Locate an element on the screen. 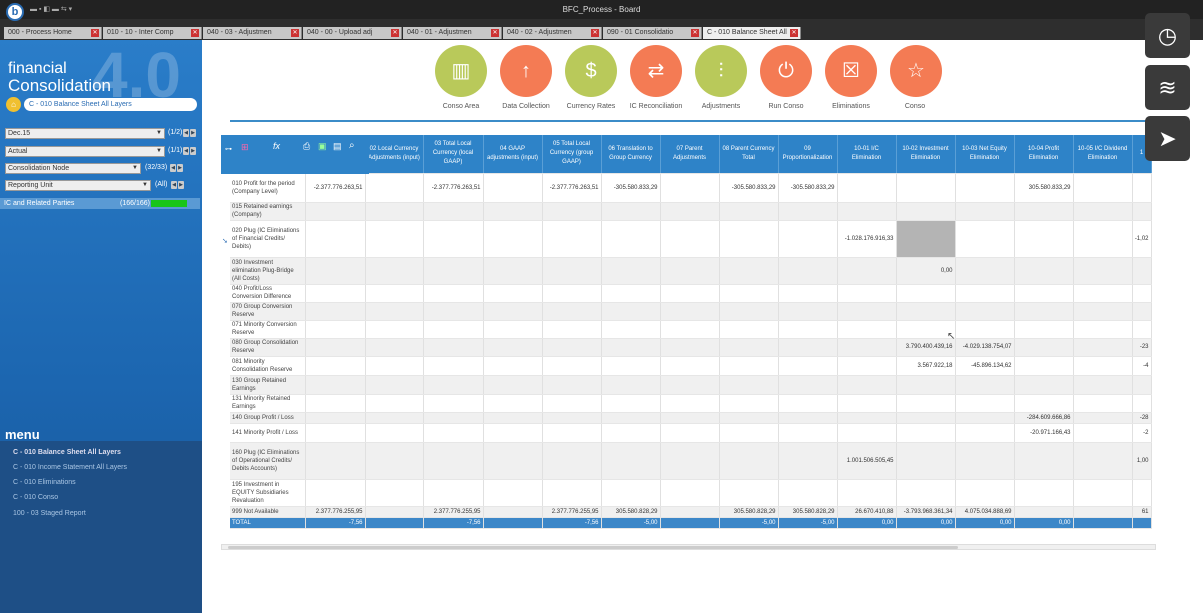  column-header: 06 Translation to Group Currency is located at coordinates (631, 154).